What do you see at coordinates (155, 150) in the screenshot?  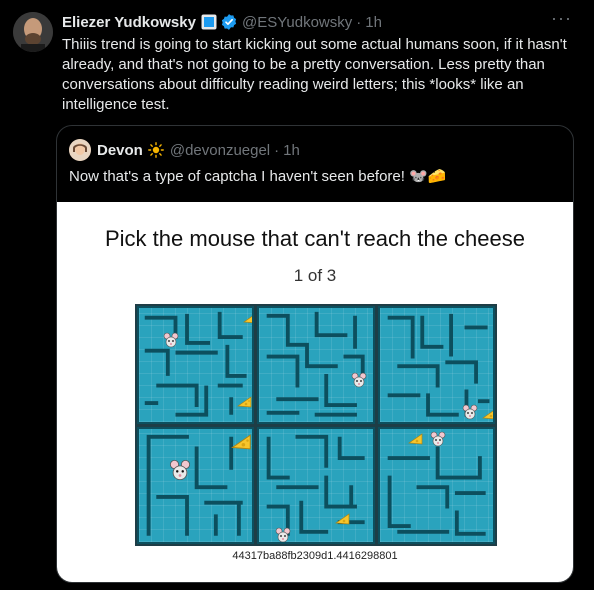 I see `sun-icon` at bounding box center [155, 150].